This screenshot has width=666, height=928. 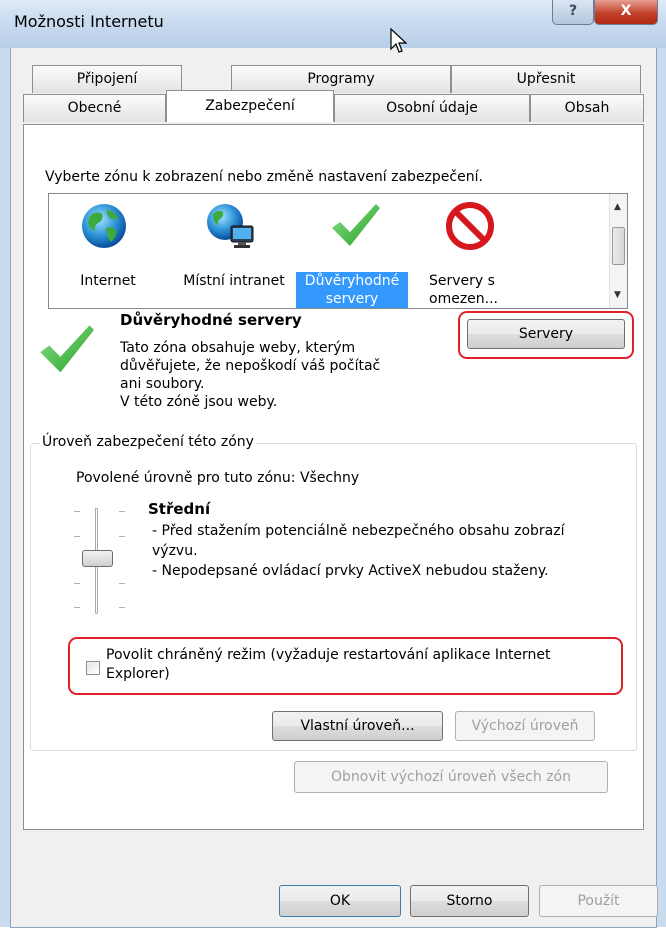 I want to click on slider-thumb, so click(x=97, y=558).